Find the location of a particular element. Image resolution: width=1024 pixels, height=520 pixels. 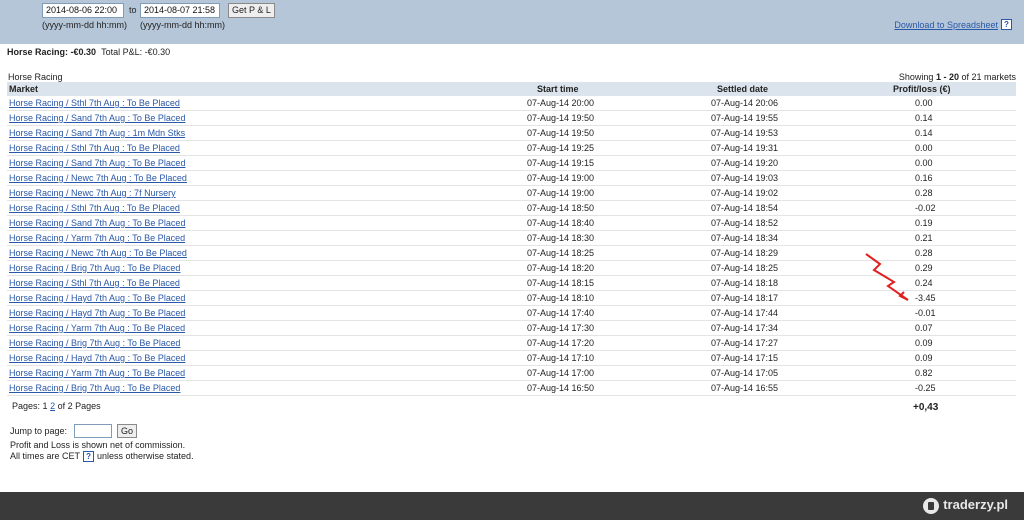

watermark-text: traderzy.pl is located at coordinates (975, 504).